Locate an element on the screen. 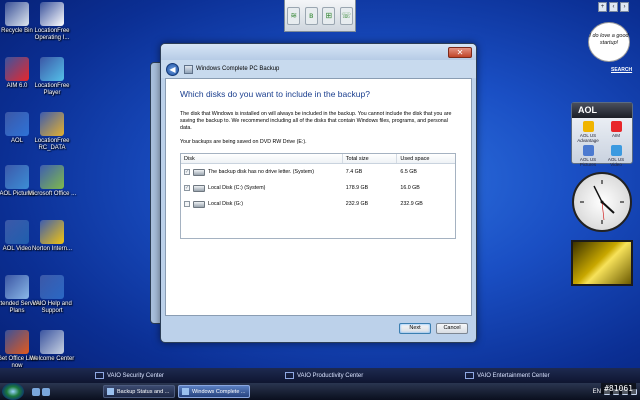 This screenshot has width=640, height=400. sidebar-add-icon: + is located at coordinates (602, 7).